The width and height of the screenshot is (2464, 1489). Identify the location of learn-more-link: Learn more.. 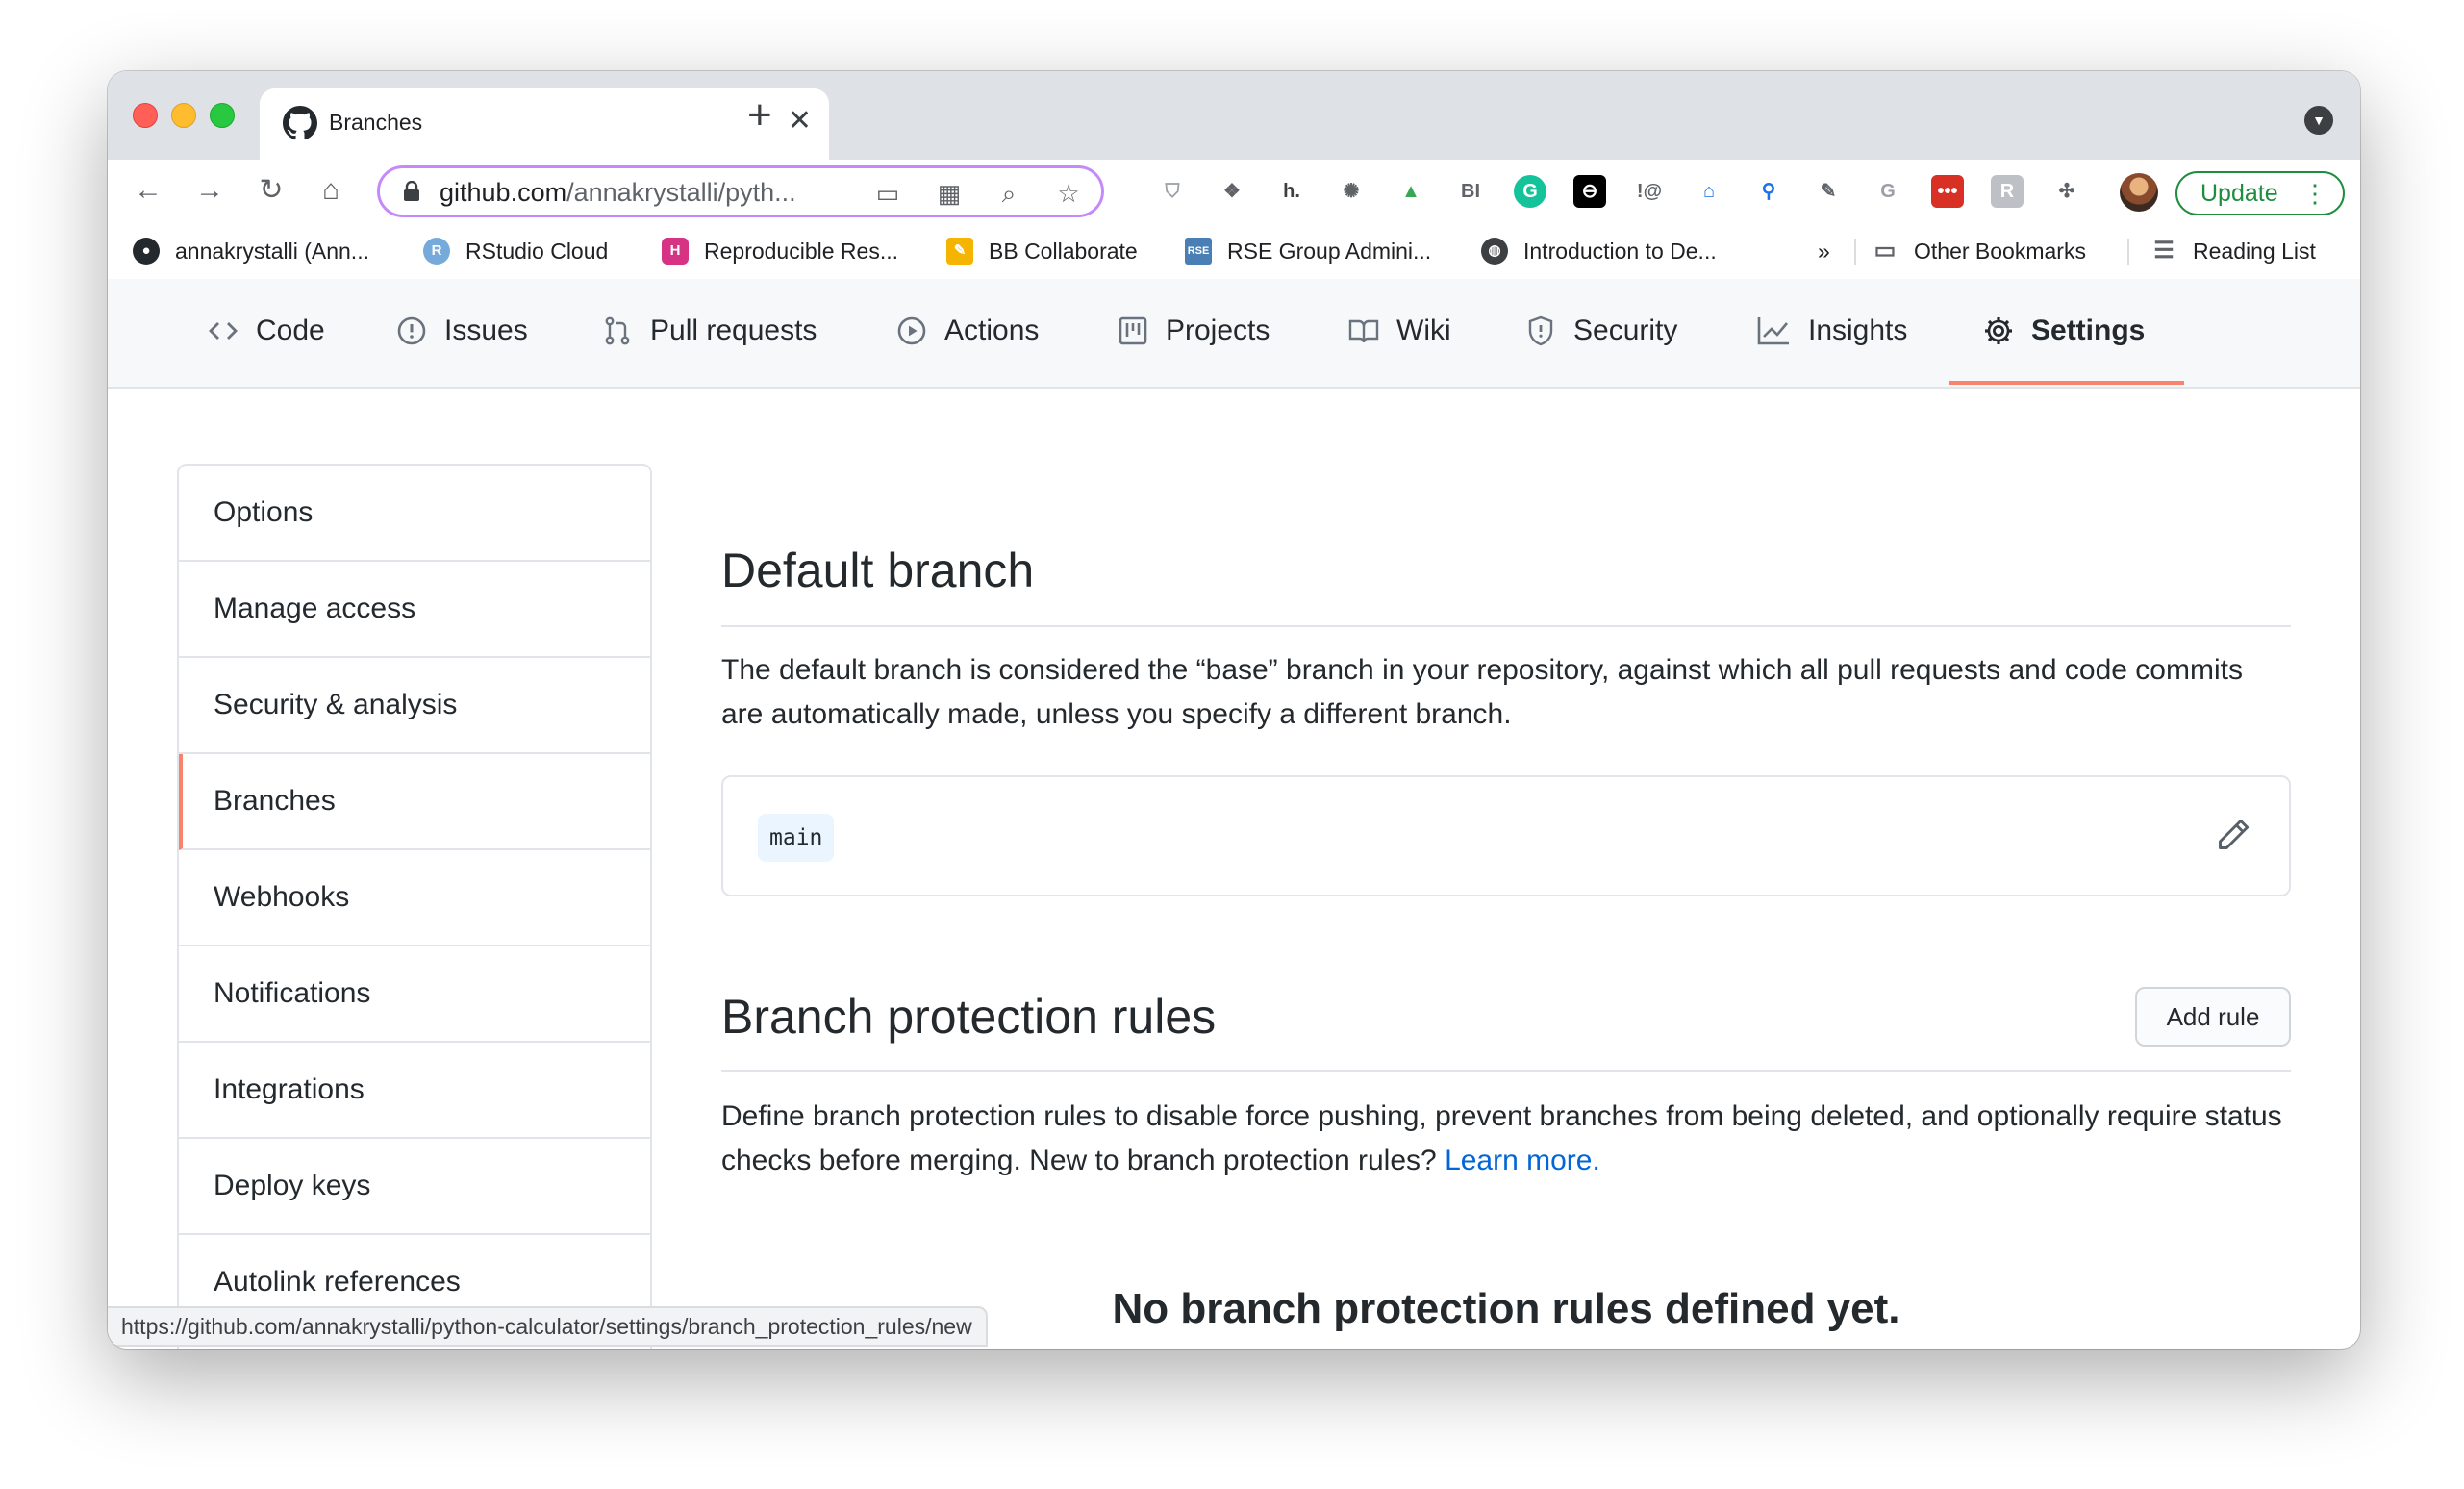
(1522, 1161).